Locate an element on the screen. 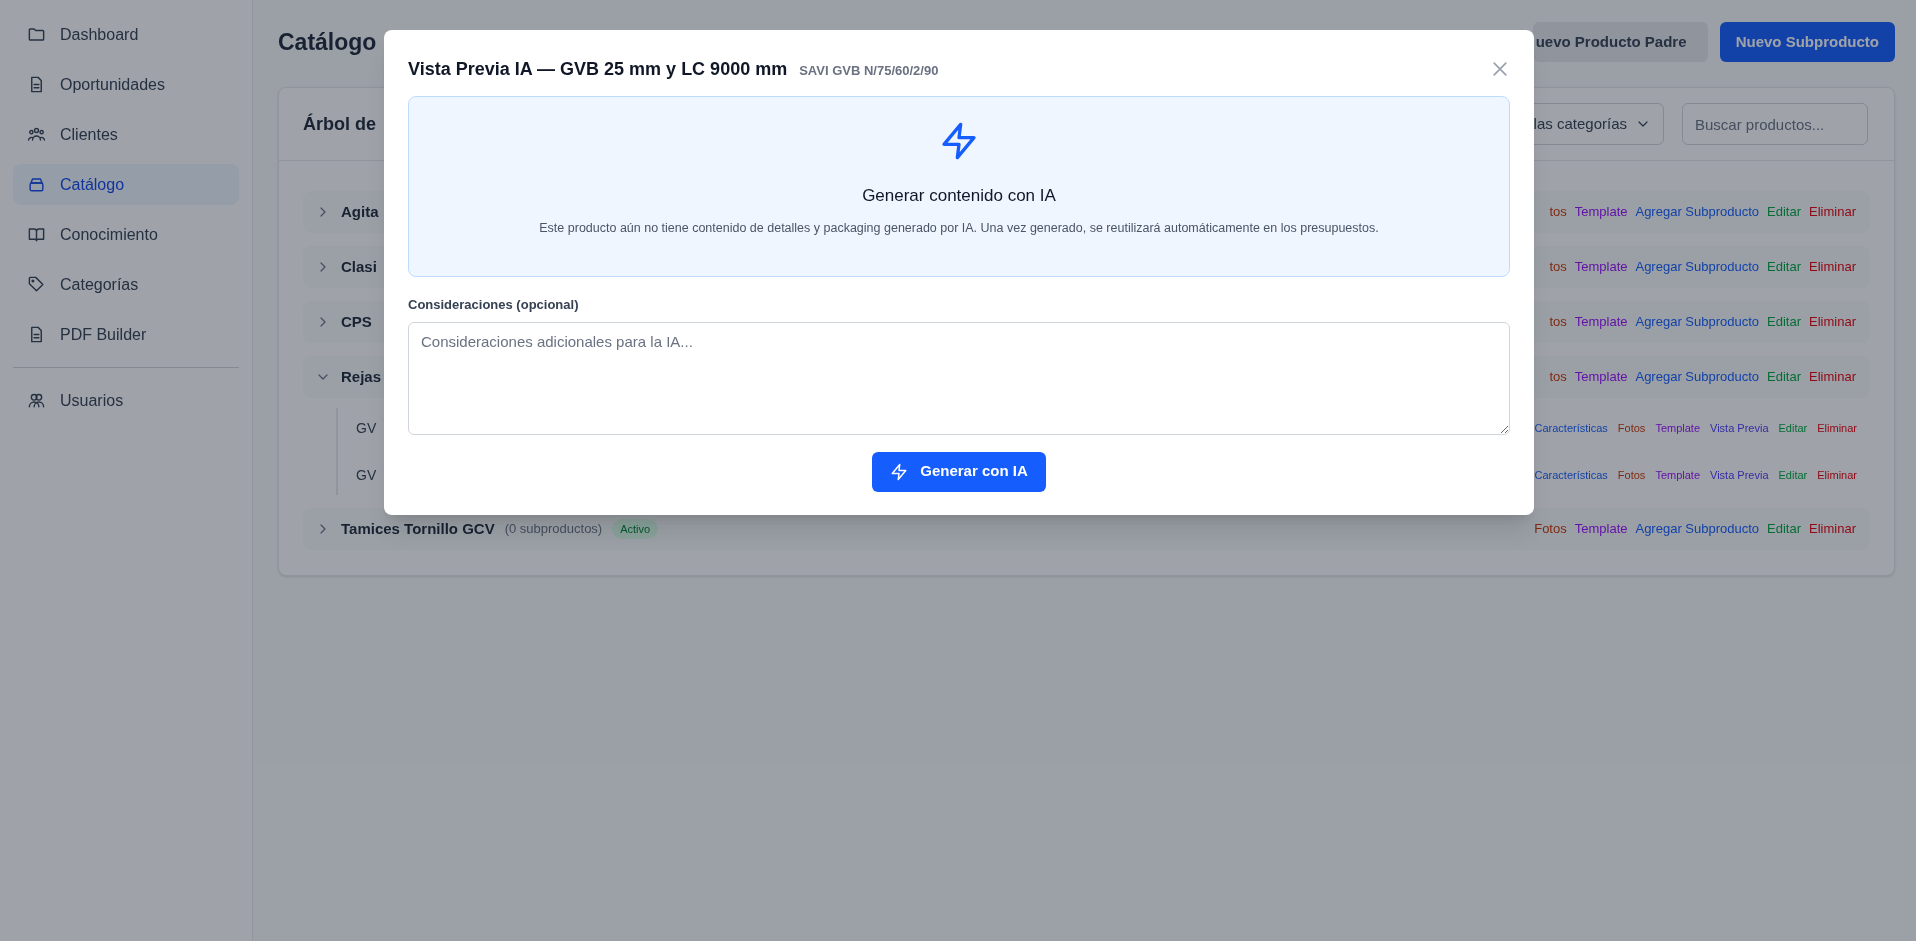 The height and width of the screenshot is (941, 1916). sidebar-item: Clientes is located at coordinates (126, 134).